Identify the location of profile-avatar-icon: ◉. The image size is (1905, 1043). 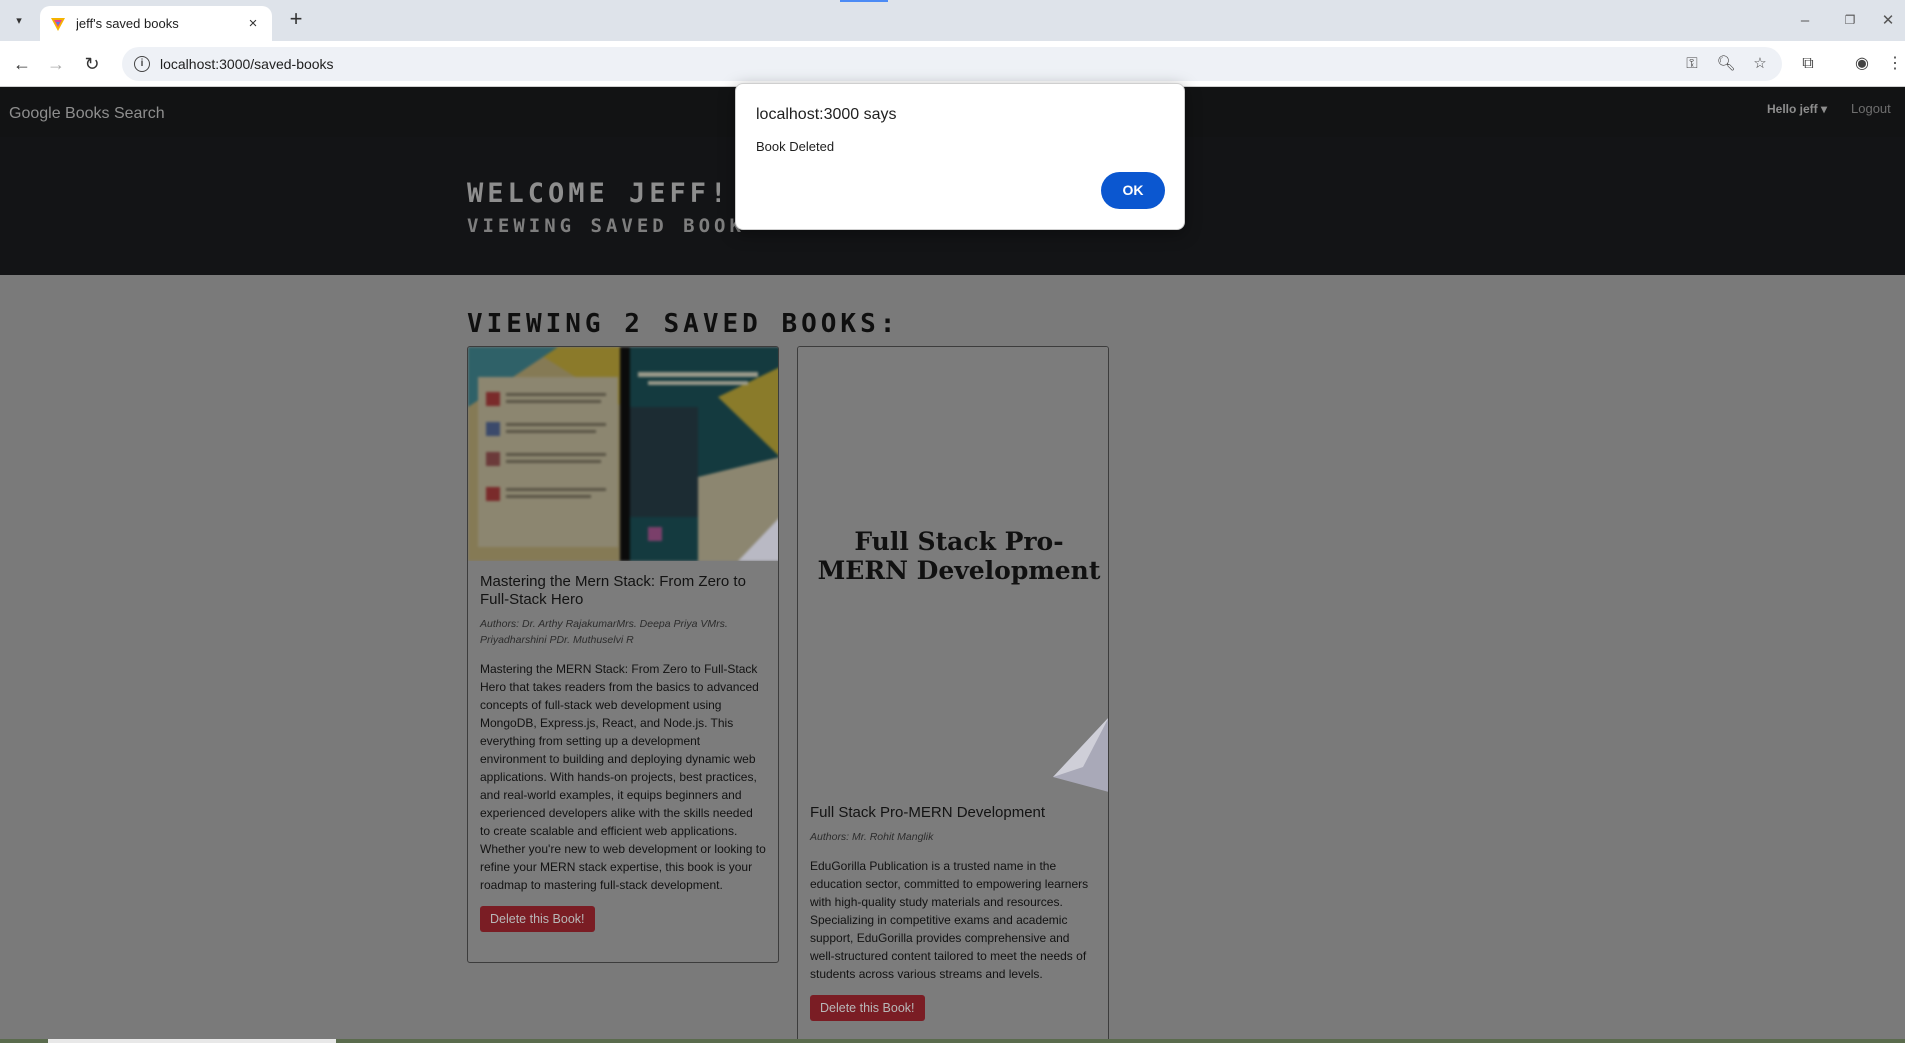
(1862, 64).